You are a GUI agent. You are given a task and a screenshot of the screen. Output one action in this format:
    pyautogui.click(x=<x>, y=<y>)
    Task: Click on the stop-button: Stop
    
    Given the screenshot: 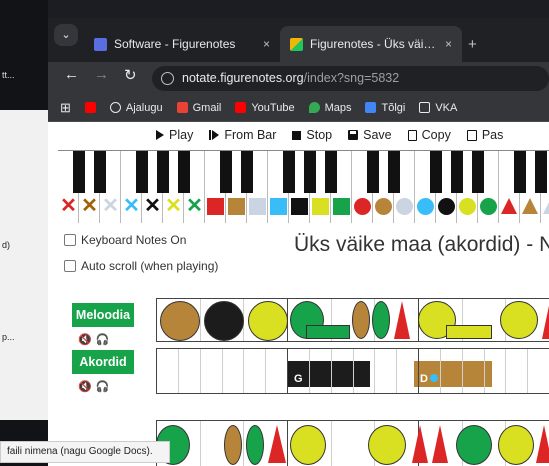 What is the action you would take?
    pyautogui.click(x=312, y=135)
    